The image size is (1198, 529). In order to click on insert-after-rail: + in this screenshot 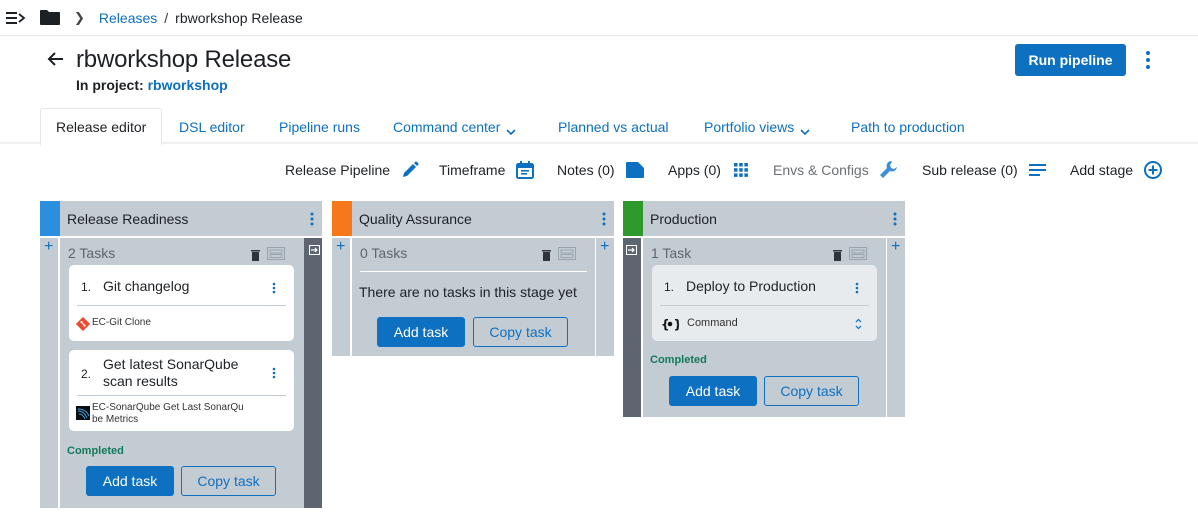, I will do `click(605, 297)`.